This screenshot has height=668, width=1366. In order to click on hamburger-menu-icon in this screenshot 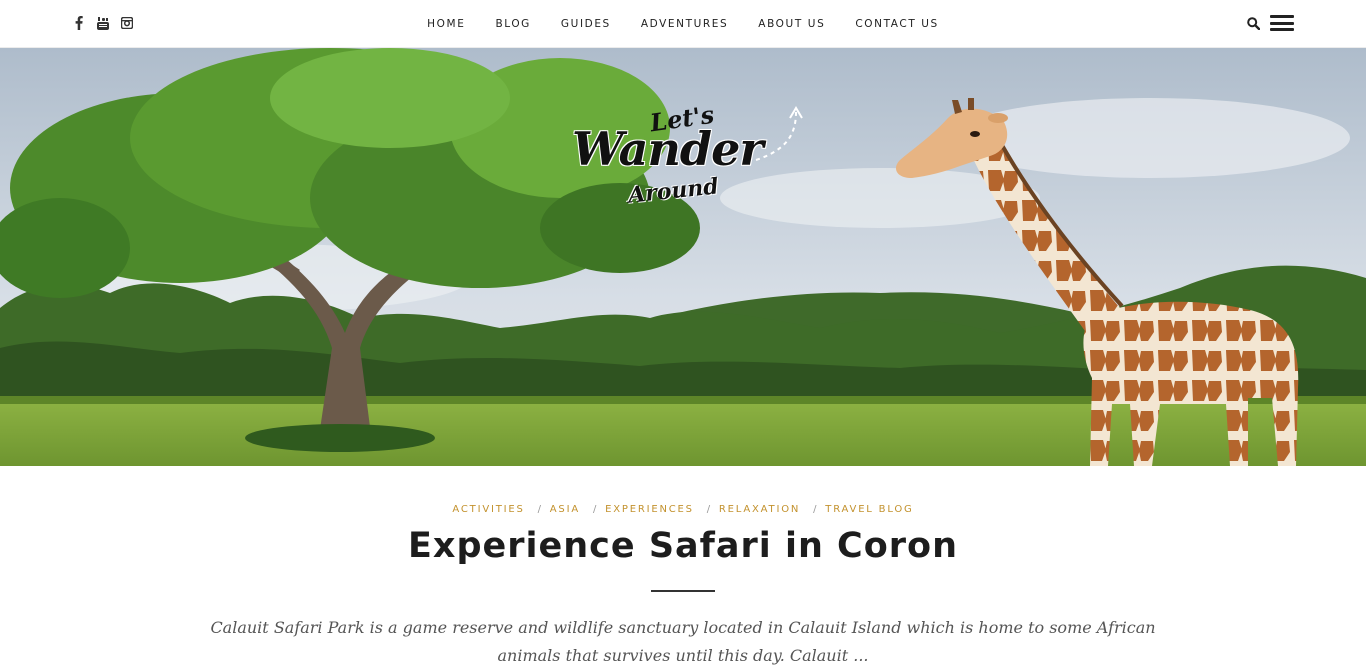, I will do `click(1282, 23)`.